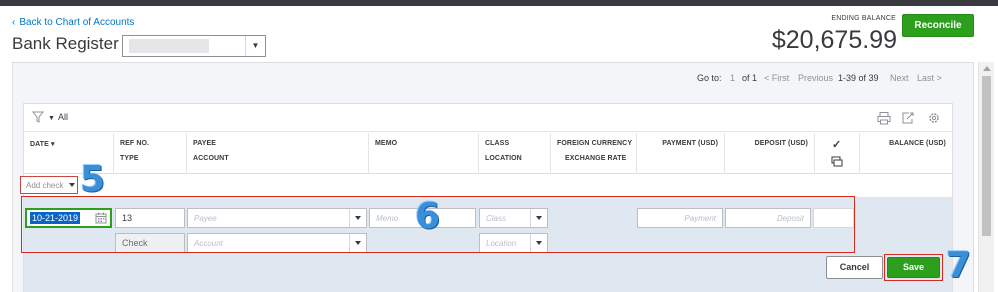 The height and width of the screenshot is (292, 998). I want to click on scroll-up-arrow-icon, so click(987, 68).